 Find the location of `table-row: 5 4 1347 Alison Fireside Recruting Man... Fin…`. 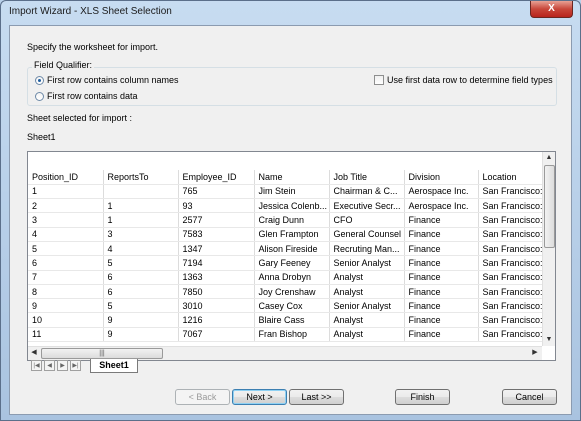

table-row: 5 4 1347 Alison Fireside Recruting Man... Fin… is located at coordinates (286, 249).